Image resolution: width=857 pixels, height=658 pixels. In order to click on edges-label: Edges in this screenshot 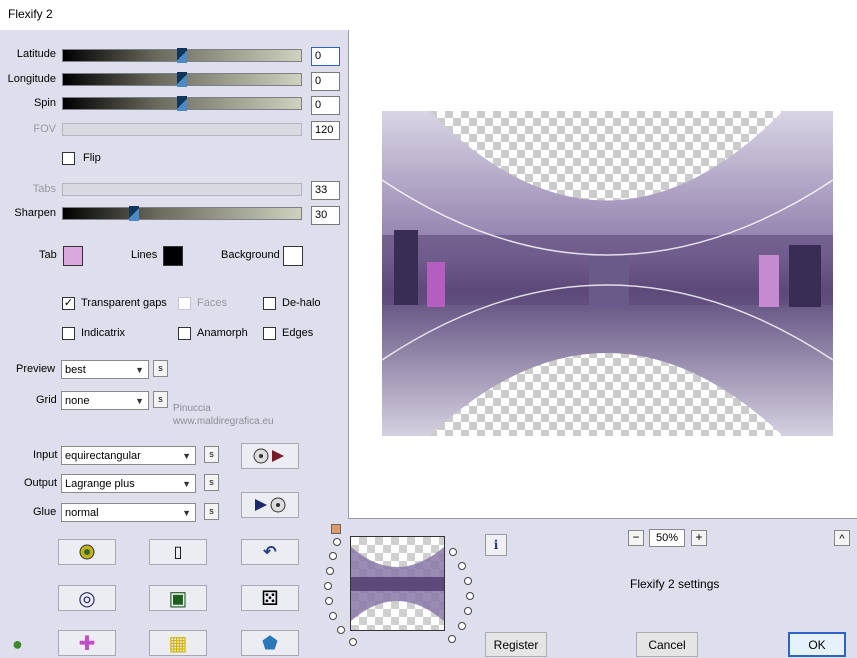, I will do `click(298, 333)`.